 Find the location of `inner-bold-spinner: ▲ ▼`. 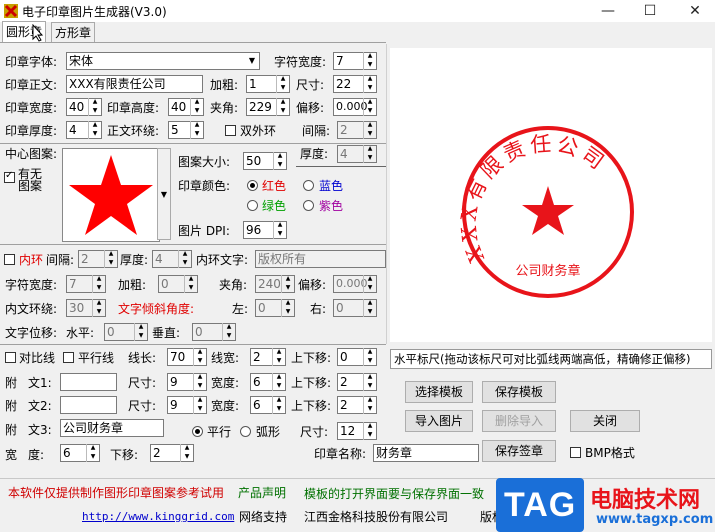

inner-bold-spinner: ▲ ▼ is located at coordinates (190, 284).